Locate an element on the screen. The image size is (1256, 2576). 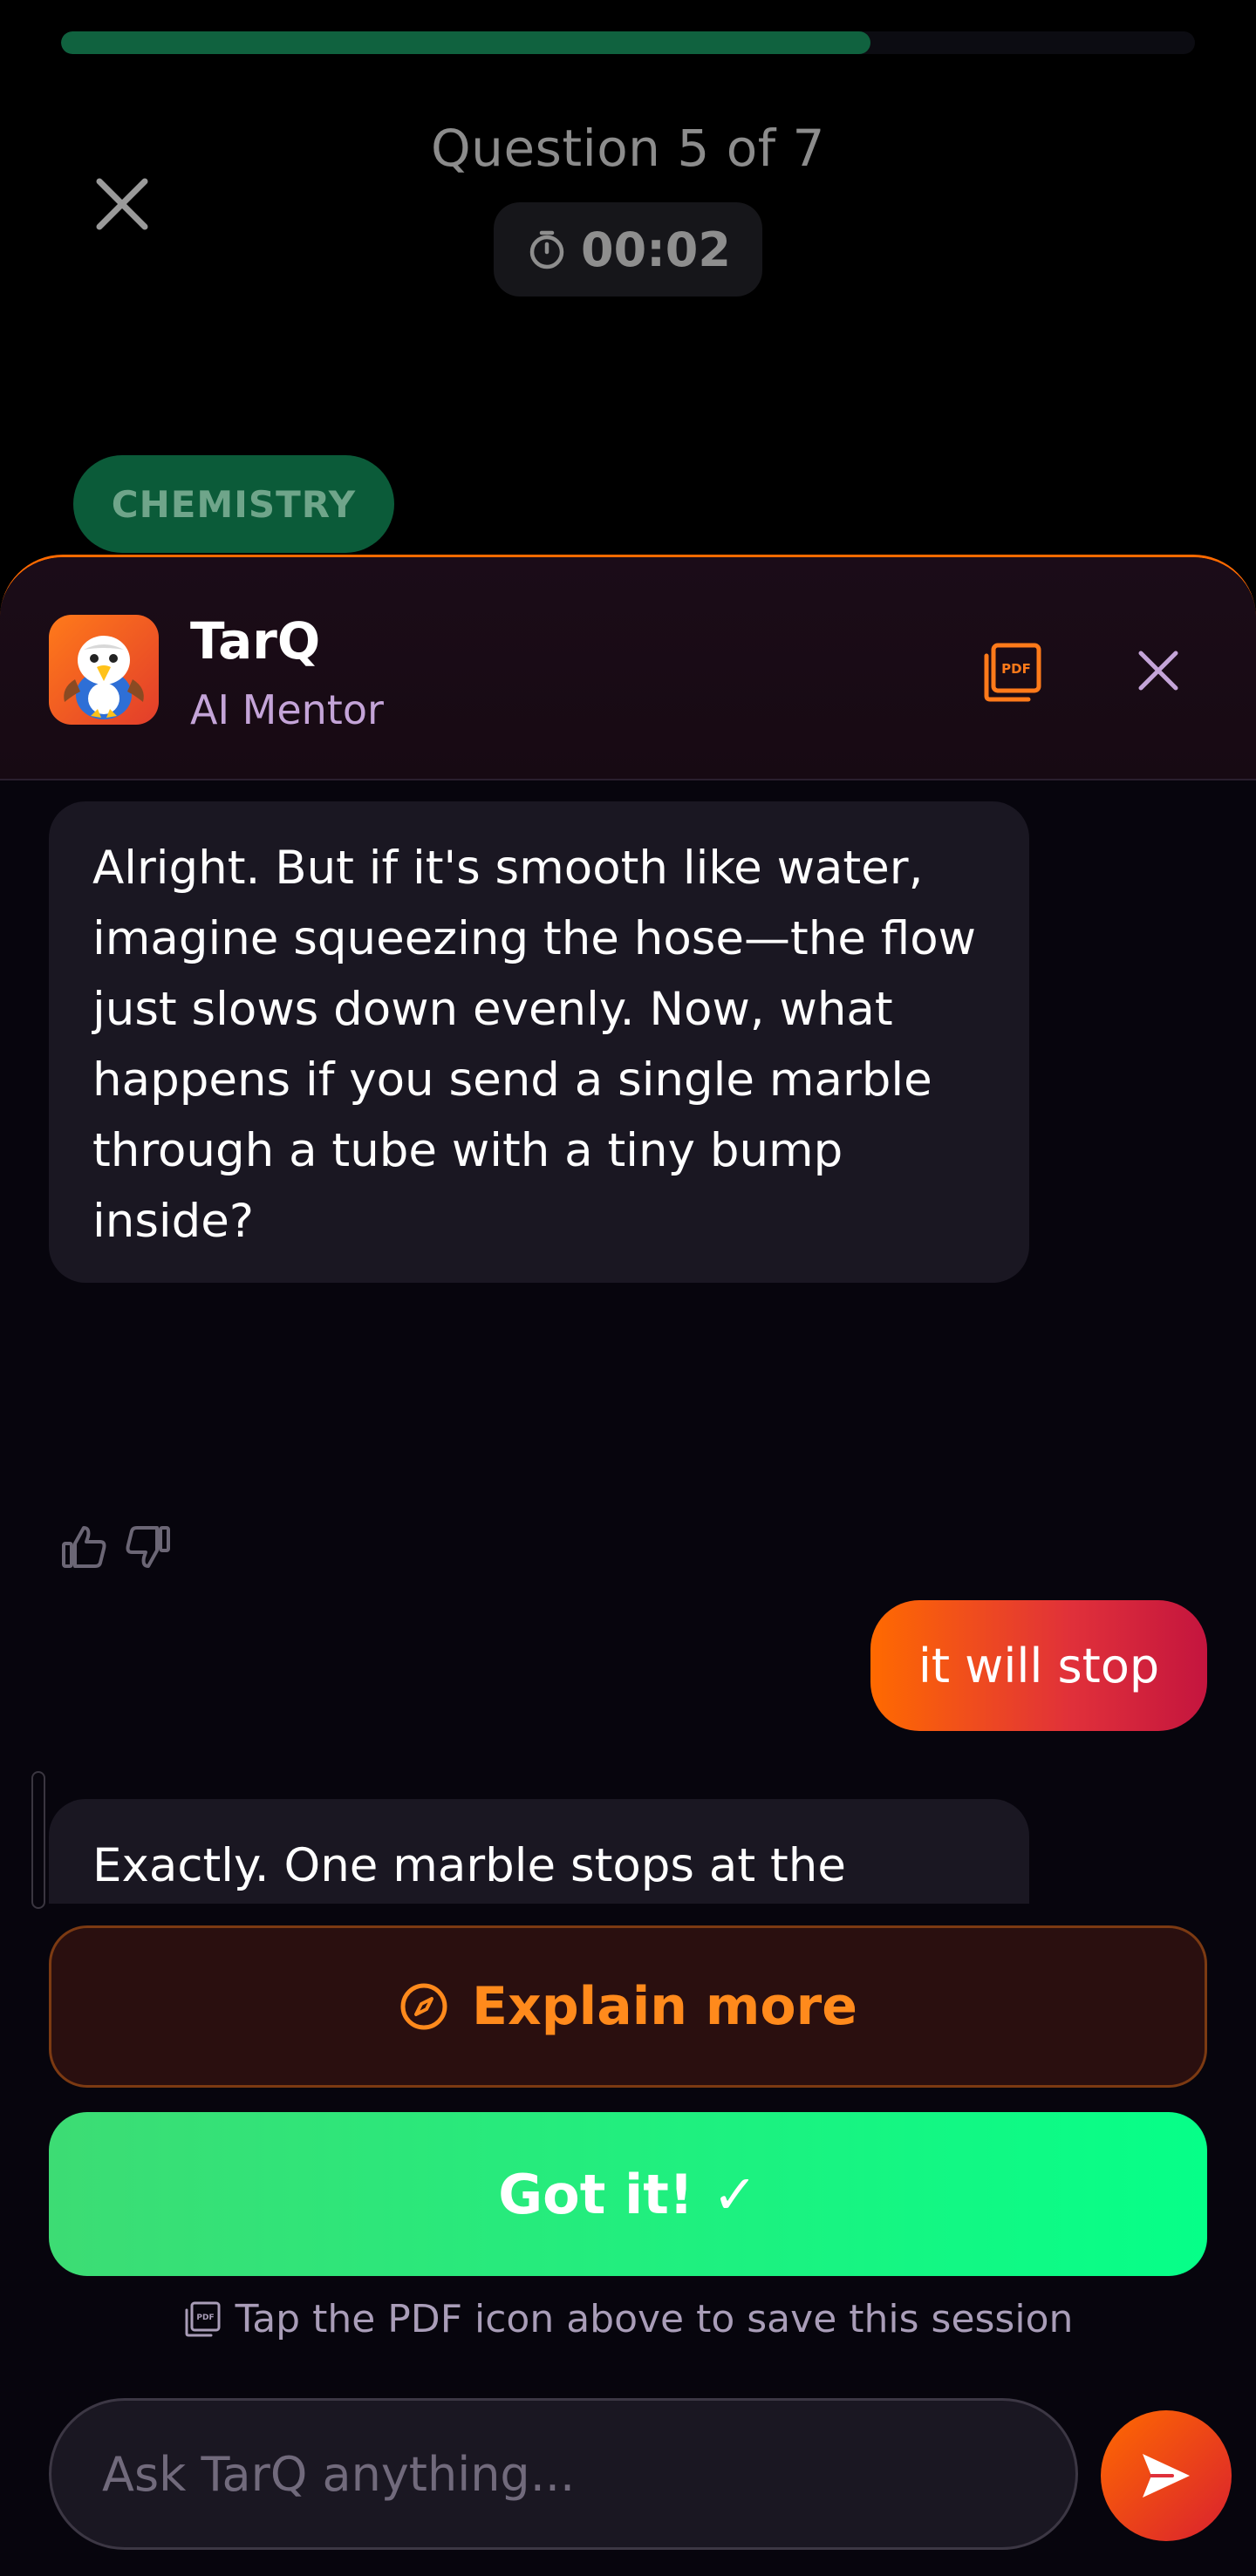
got-it-button: Got it! ✓ is located at coordinates (628, 2194).